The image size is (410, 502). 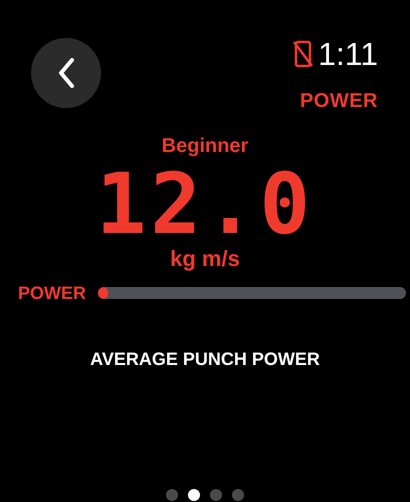 I want to click on unit-label: kg m/s, so click(x=205, y=259).